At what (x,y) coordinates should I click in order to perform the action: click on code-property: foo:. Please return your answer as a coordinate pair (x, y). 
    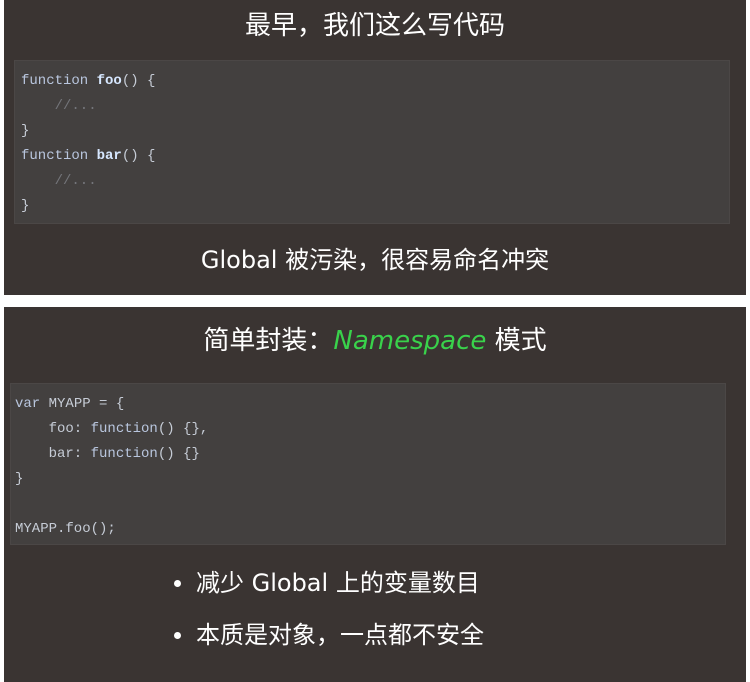
    Looking at the image, I should click on (53, 429).